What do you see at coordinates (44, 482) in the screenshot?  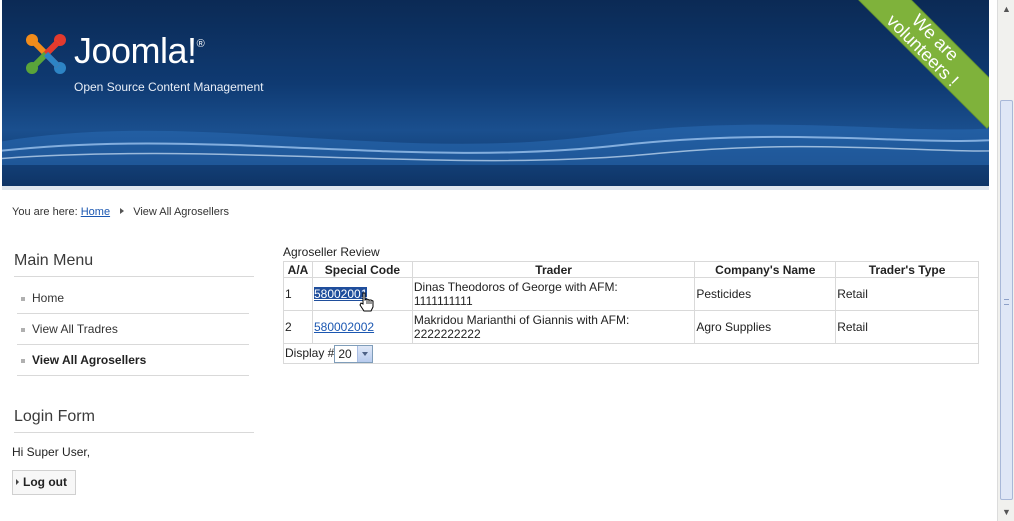 I see `logout-button: Log out` at bounding box center [44, 482].